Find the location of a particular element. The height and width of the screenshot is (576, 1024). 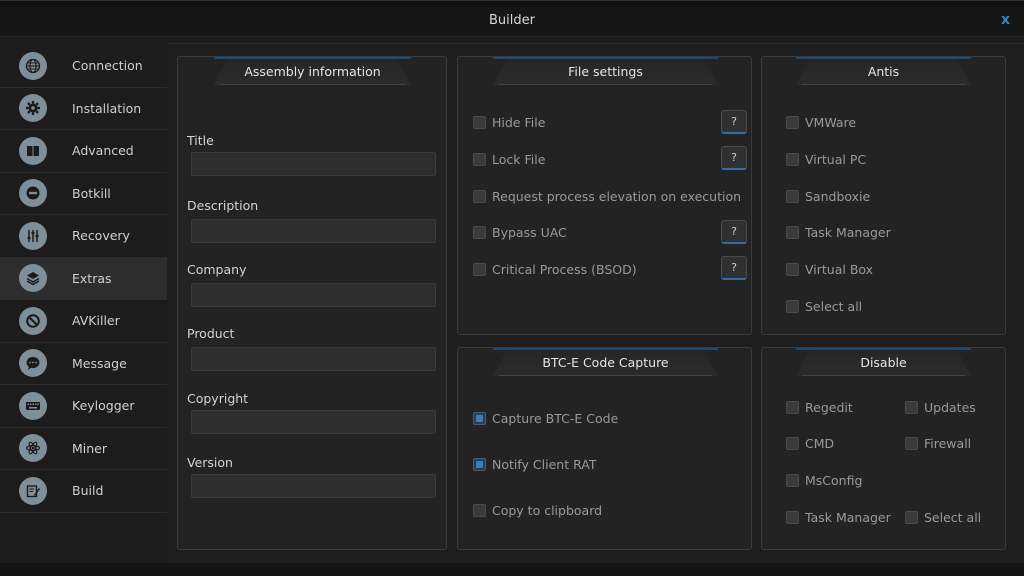

critical-process-checkbox: Critical Process (BSOD) is located at coordinates (555, 269).